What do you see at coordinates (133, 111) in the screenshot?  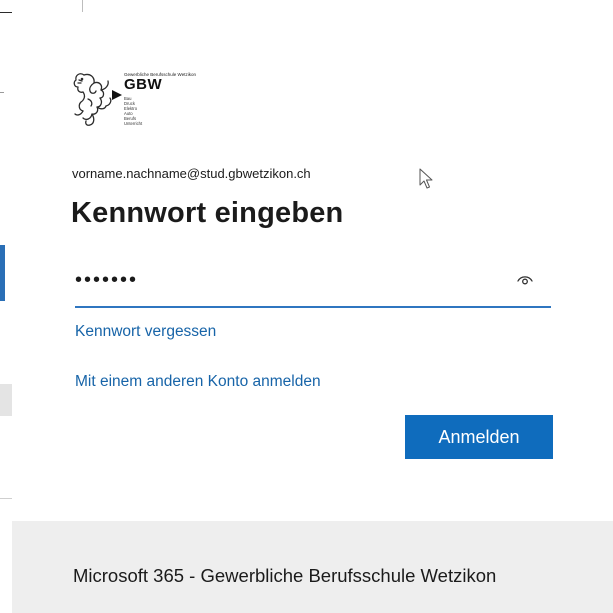 I see `logo-departments: Bau Druck Elektro Auto Berufs Unterricht` at bounding box center [133, 111].